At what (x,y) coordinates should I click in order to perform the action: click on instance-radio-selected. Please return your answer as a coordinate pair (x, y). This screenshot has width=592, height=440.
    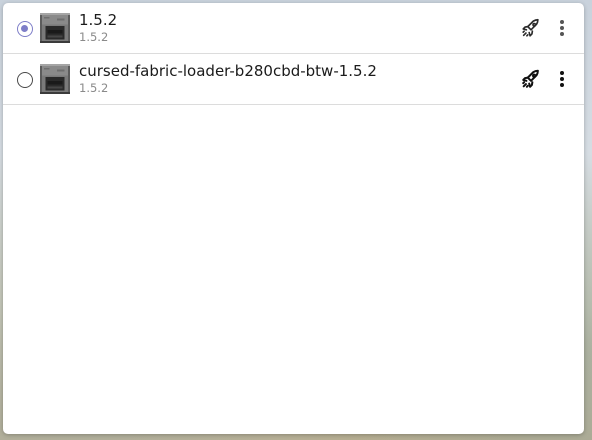
    Looking at the image, I should click on (25, 29).